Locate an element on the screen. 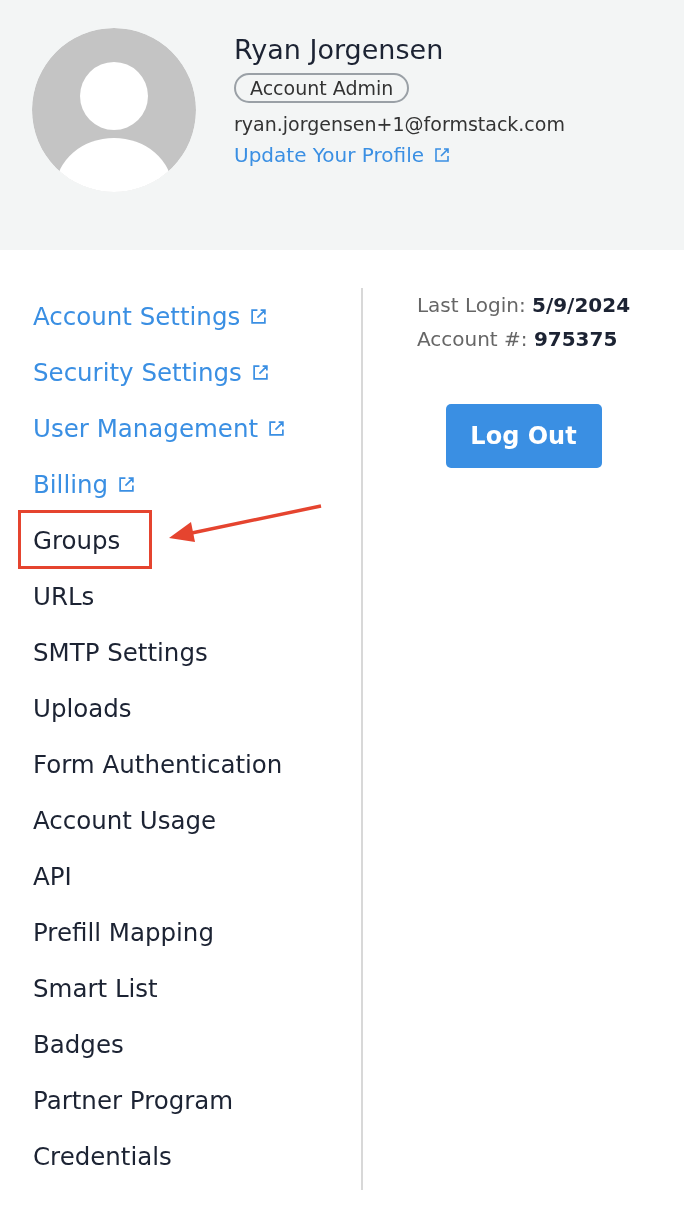 This screenshot has width=684, height=1206. menu-item: Smart List is located at coordinates (95, 988).